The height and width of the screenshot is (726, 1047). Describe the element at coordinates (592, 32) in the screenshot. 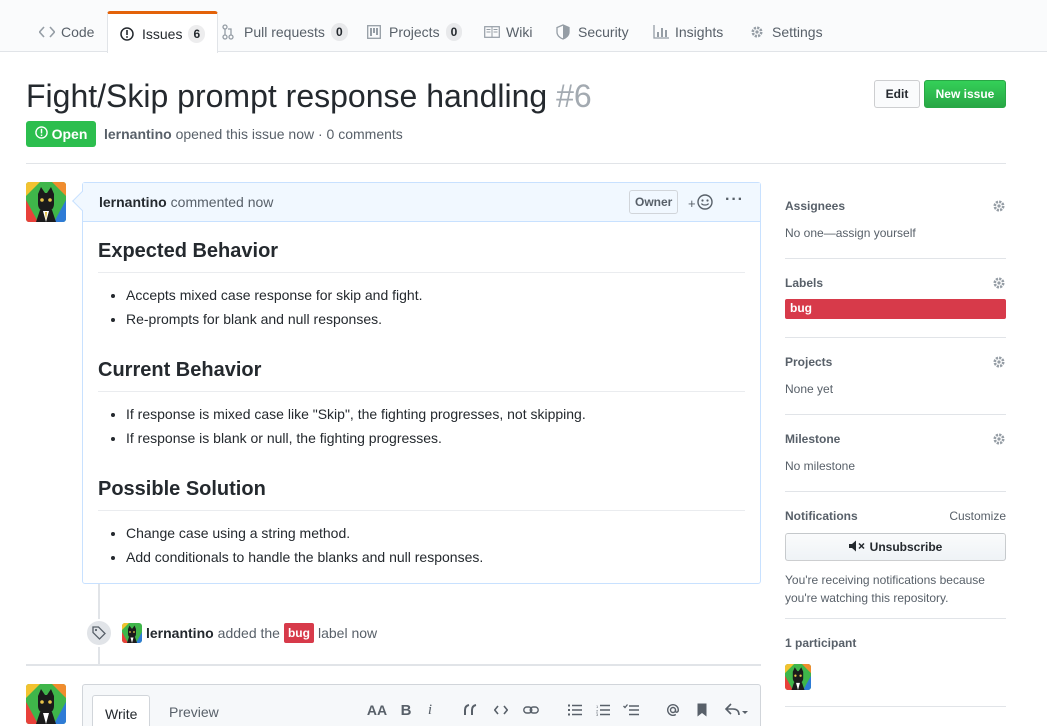

I see `tab-security: Security` at that location.